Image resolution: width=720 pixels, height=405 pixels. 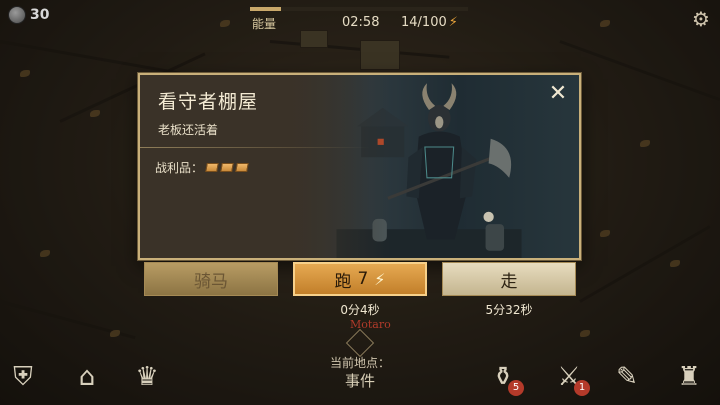 I want to click on current-location-value: 事件, so click(x=359, y=381).